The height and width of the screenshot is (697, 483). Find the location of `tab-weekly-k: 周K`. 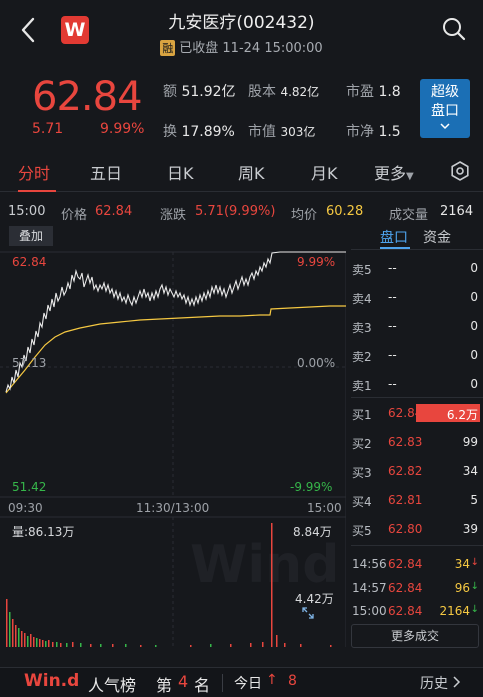

tab-weekly-k: 周K is located at coordinates (251, 172).